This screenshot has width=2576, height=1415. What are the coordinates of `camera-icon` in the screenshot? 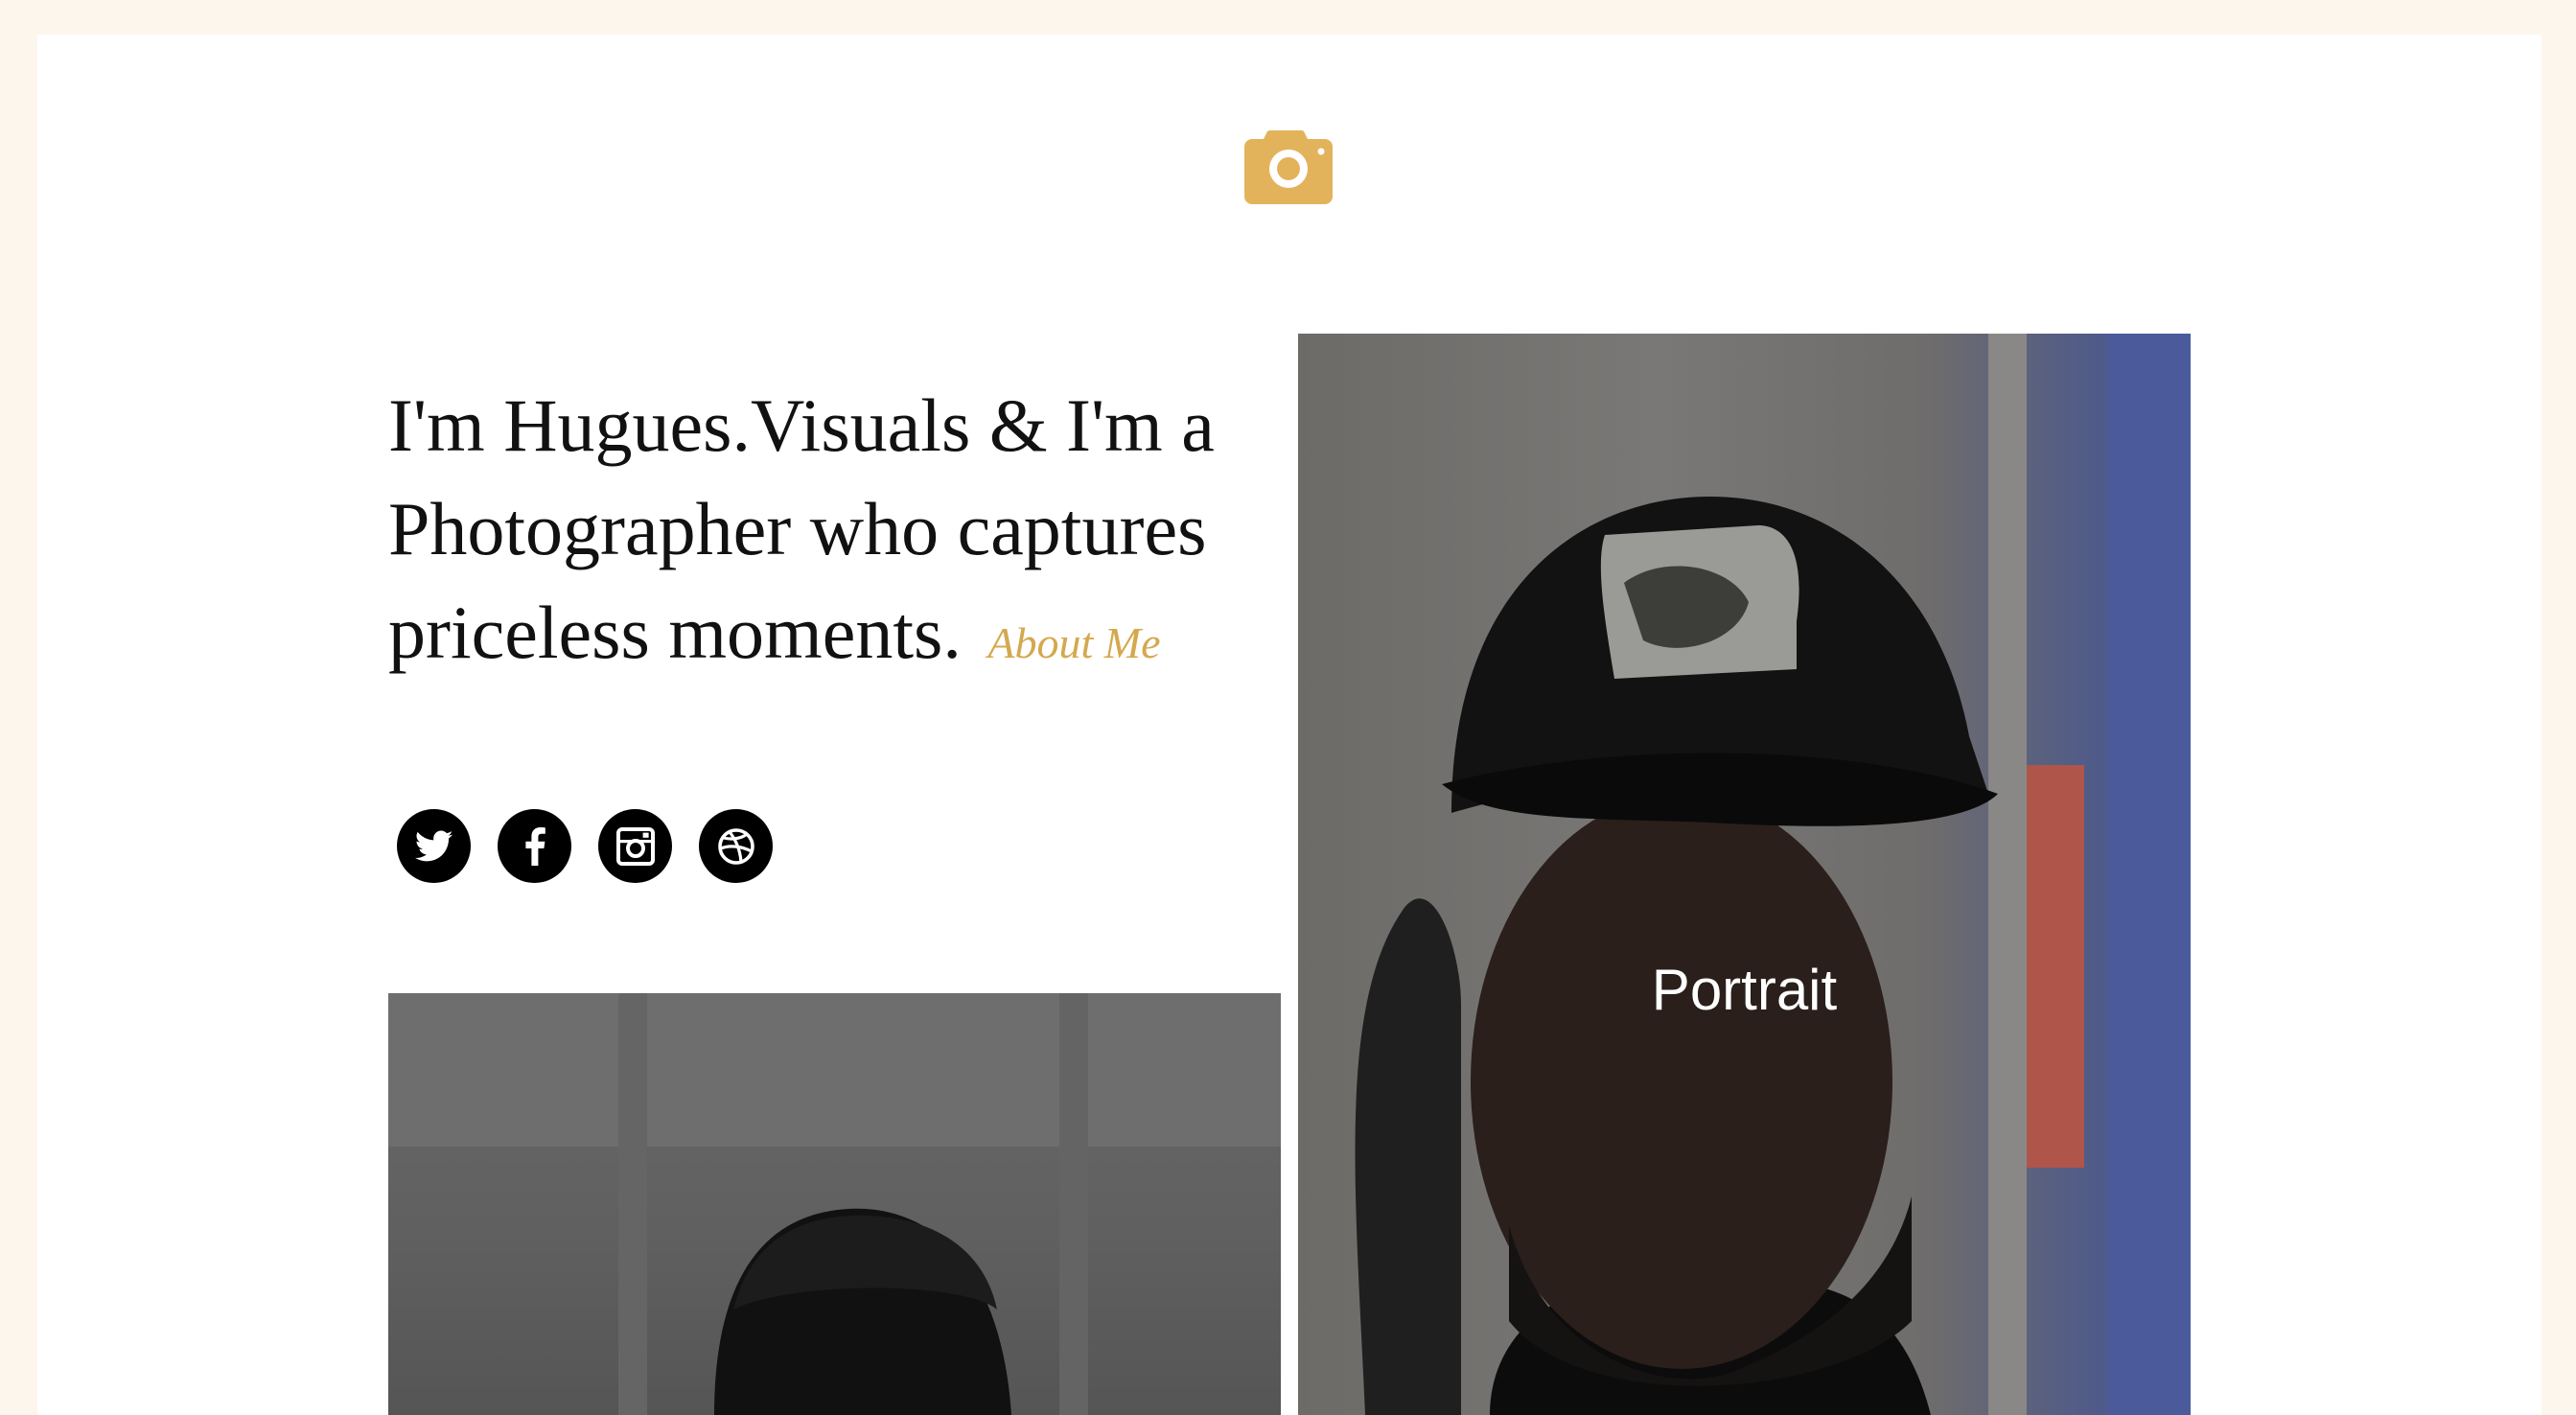 It's located at (1289, 163).